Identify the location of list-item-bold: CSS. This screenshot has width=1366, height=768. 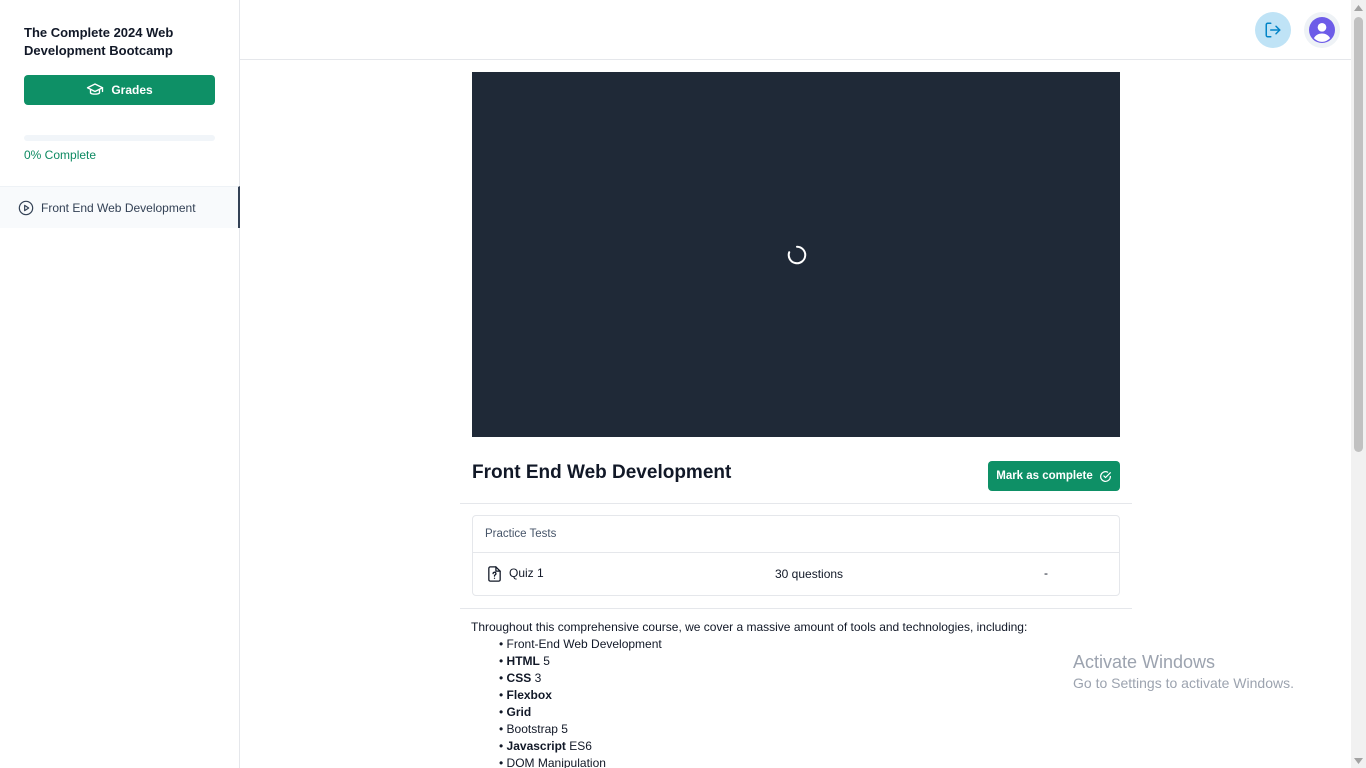
(519, 678).